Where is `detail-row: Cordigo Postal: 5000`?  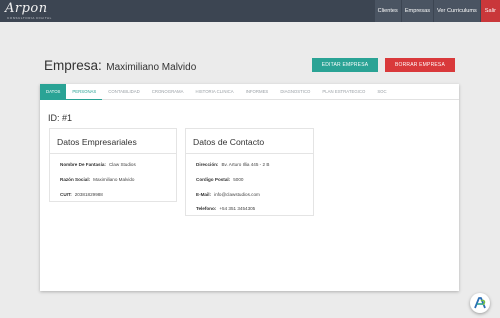 detail-row: Cordigo Postal: 5000 is located at coordinates (219, 179).